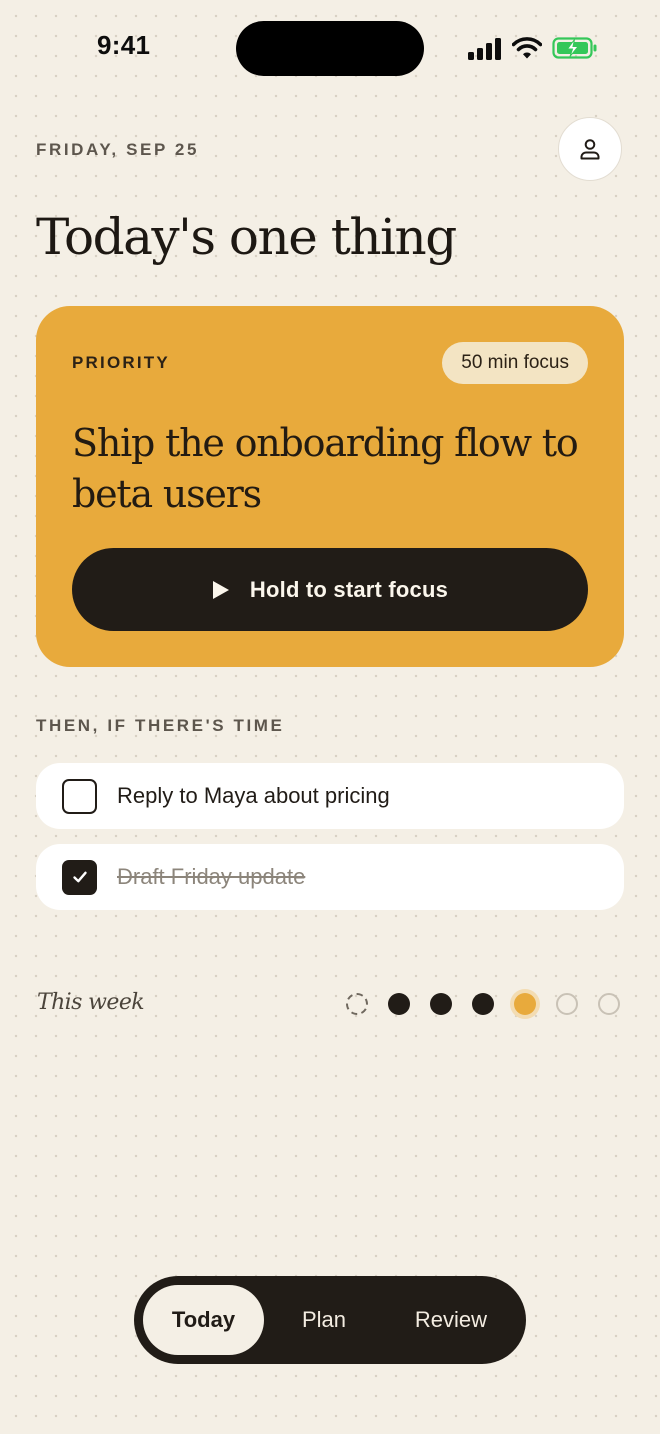 The height and width of the screenshot is (1434, 660). Describe the element at coordinates (357, 1004) in the screenshot. I see `day-dot-pending` at that location.